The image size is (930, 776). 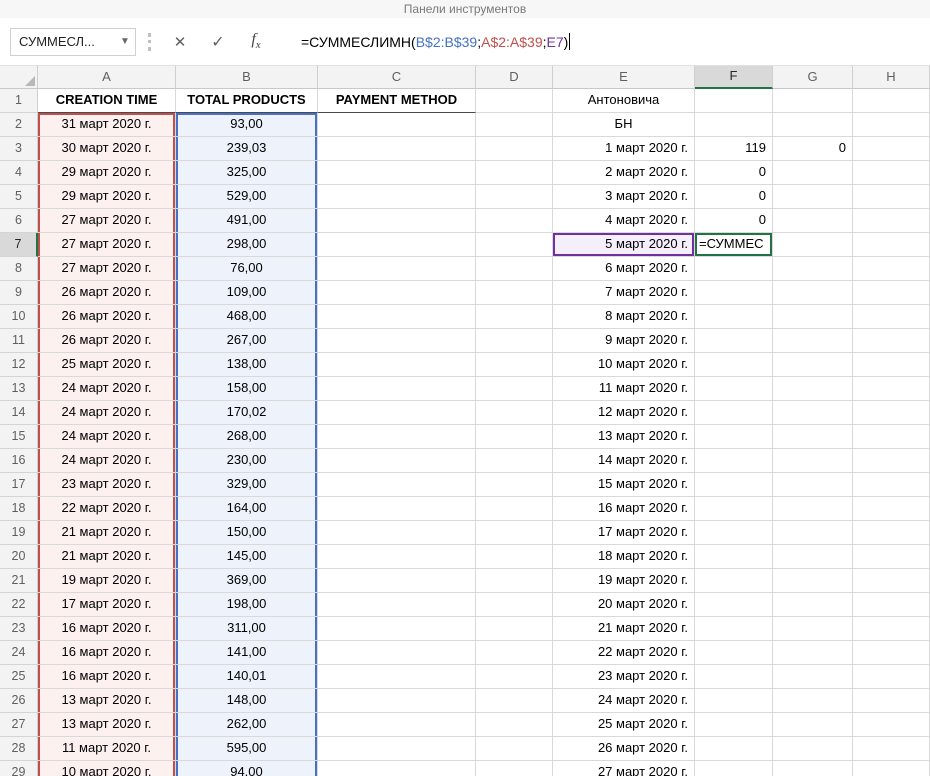 I want to click on cell-G19, so click(x=813, y=533).